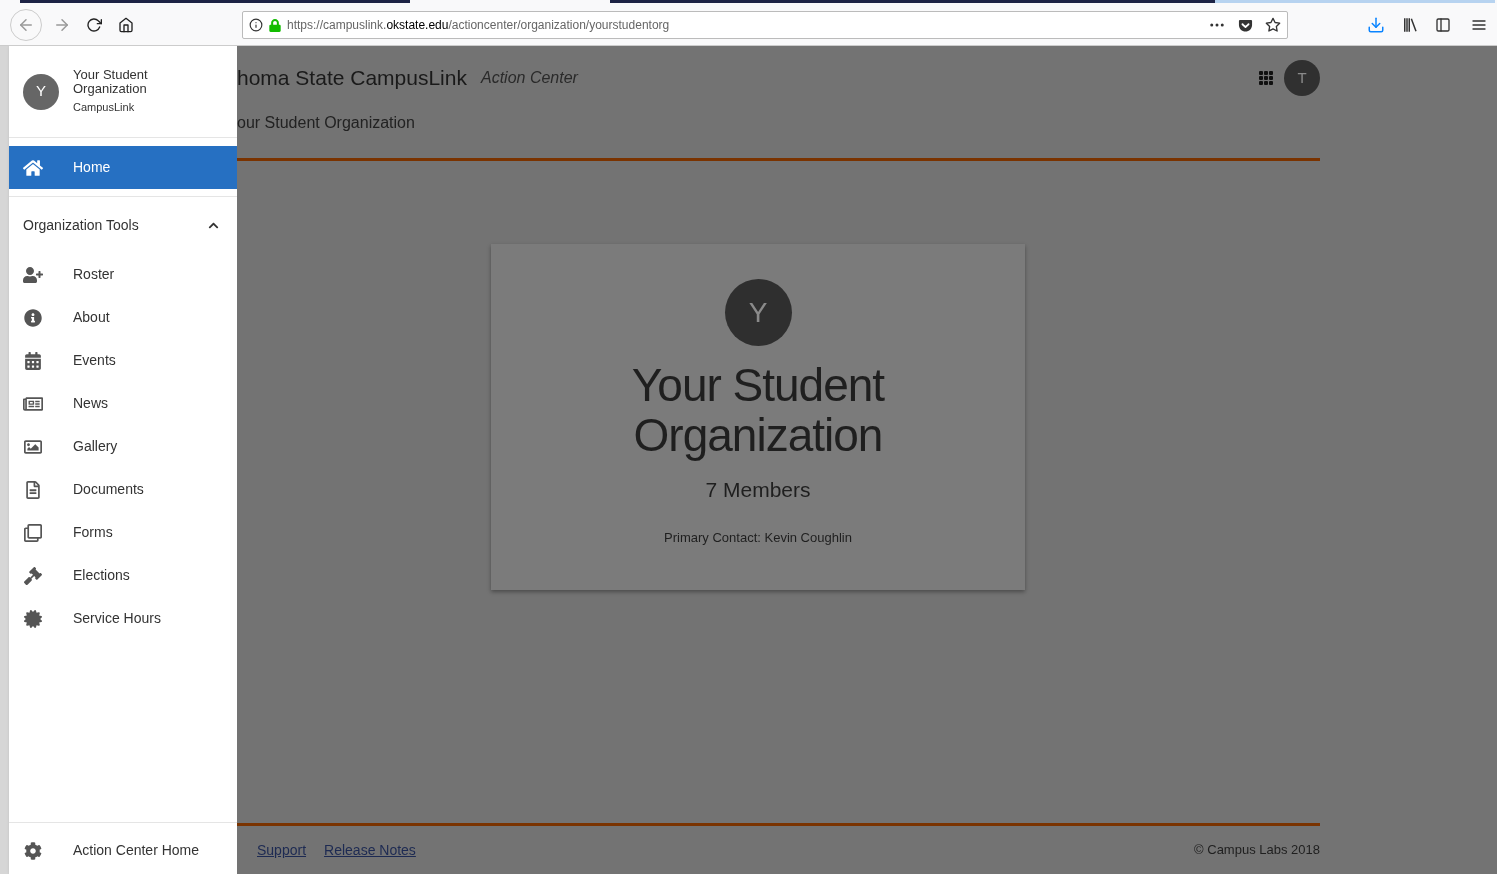 The width and height of the screenshot is (1497, 874). What do you see at coordinates (758, 537) in the screenshot?
I see `primary-contact: Primary Contact: Kevin Coughlin` at bounding box center [758, 537].